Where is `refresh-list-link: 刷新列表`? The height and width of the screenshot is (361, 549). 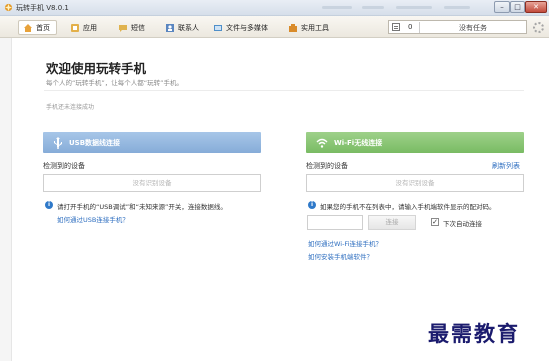
refresh-list-link: 刷新列表 is located at coordinates (506, 166).